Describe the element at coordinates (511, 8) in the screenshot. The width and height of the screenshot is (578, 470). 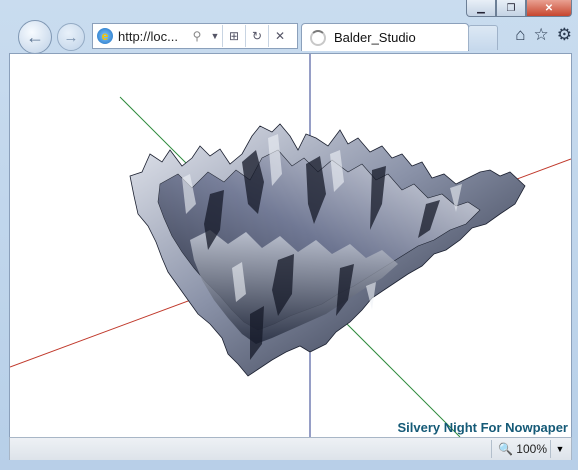
I see `maximize-button: ❐` at that location.